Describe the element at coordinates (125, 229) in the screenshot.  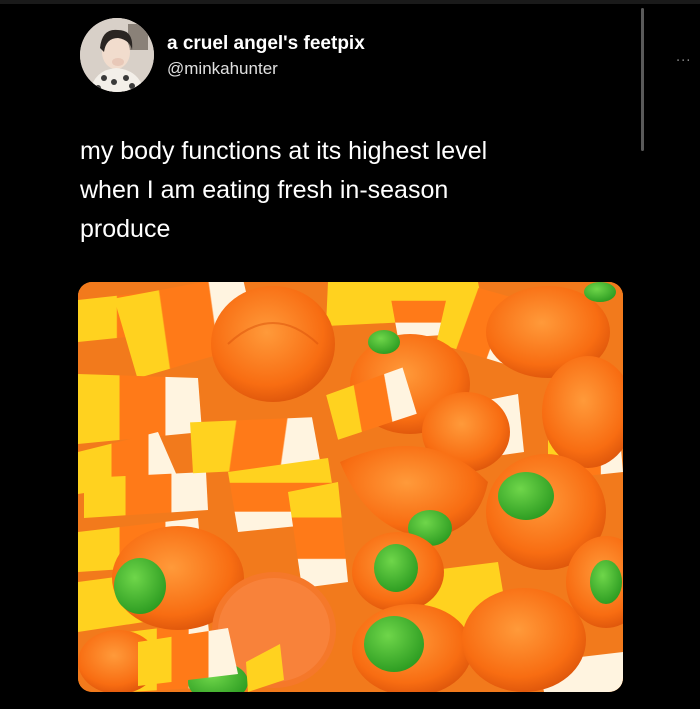
I see `tweet-text-line: produce` at that location.